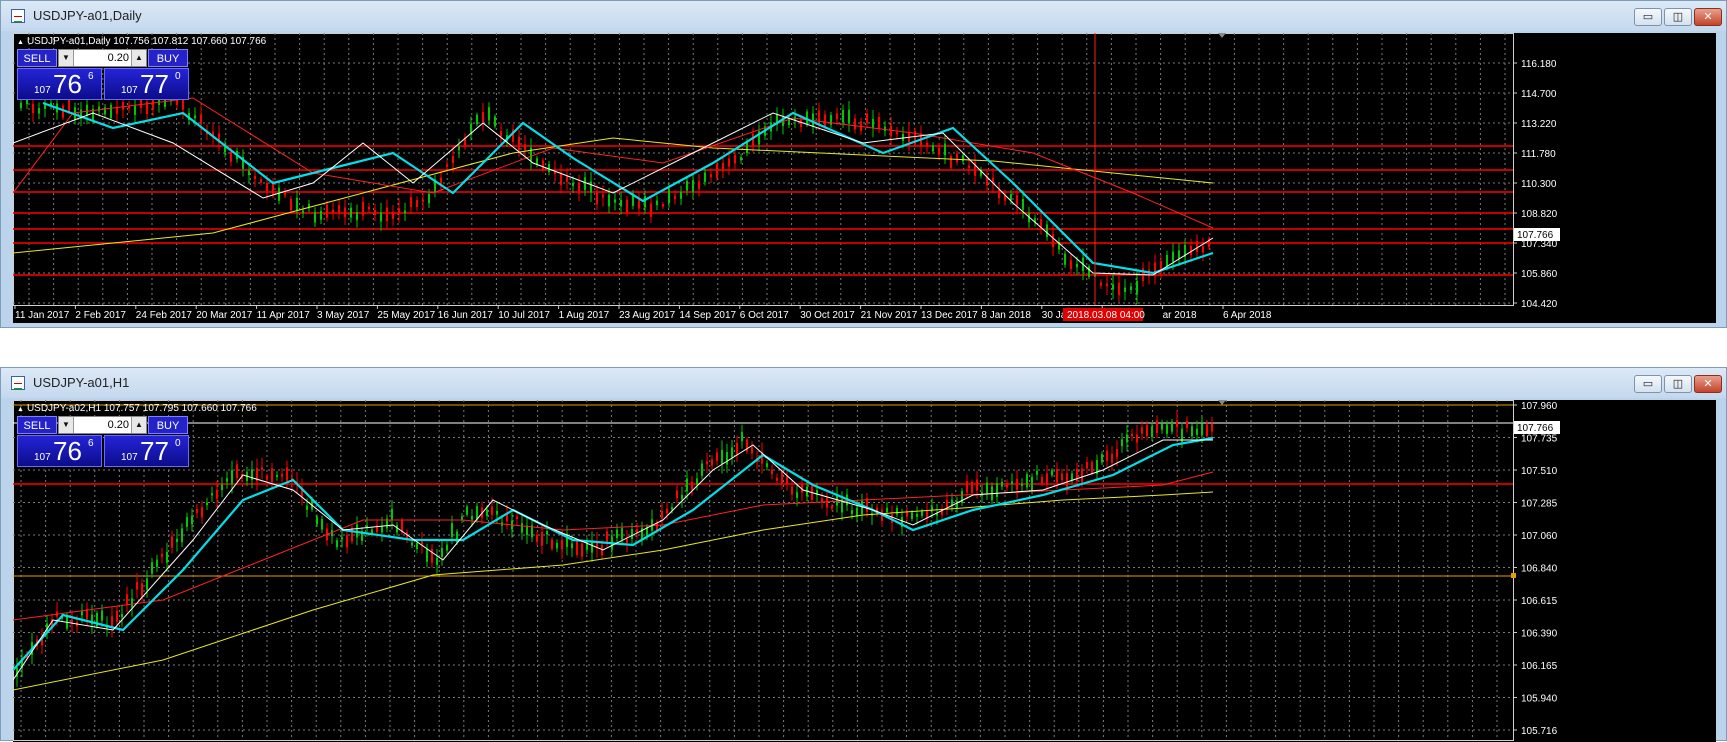  I want to click on x-tick-label: 8 Jan 2018, so click(1006, 315).